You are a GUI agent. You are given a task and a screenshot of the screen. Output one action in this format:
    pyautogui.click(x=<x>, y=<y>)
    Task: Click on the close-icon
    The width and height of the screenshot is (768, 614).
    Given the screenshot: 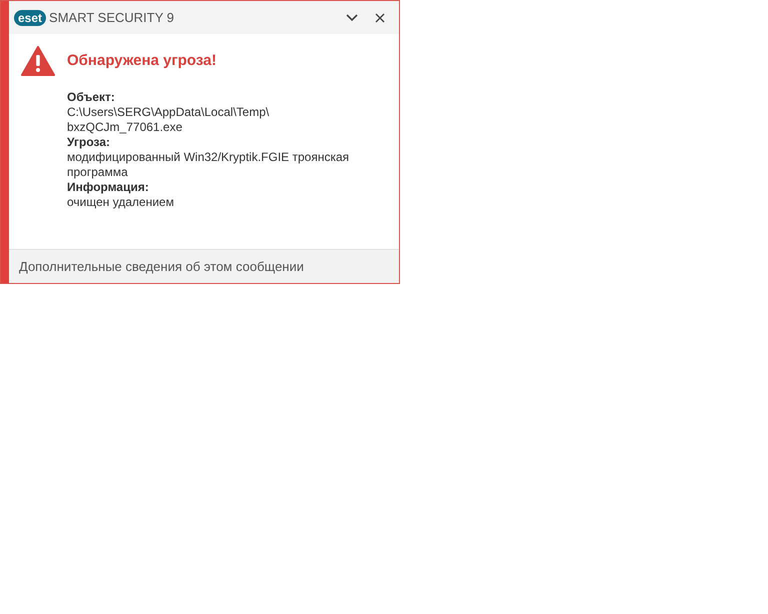 What is the action you would take?
    pyautogui.click(x=380, y=17)
    